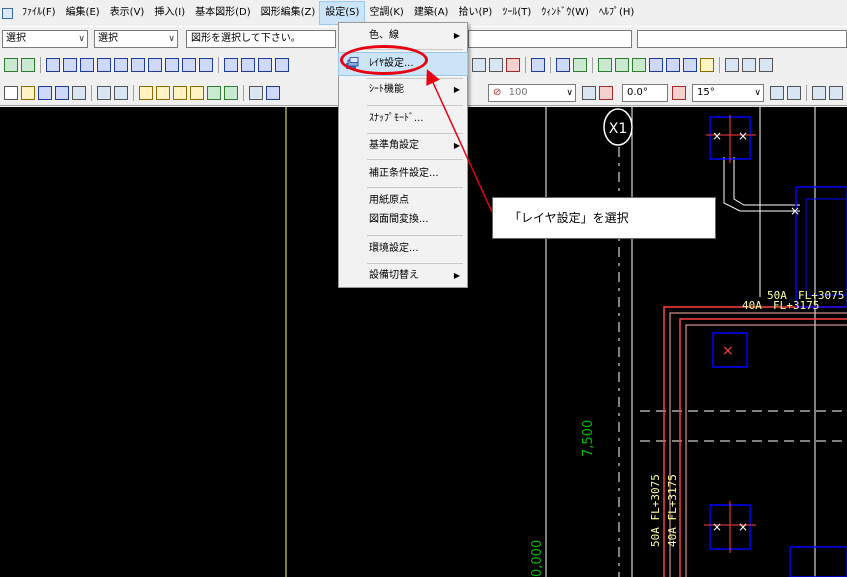 The image size is (847, 577). Describe the element at coordinates (121, 65) in the screenshot. I see `elbow-icon` at that location.